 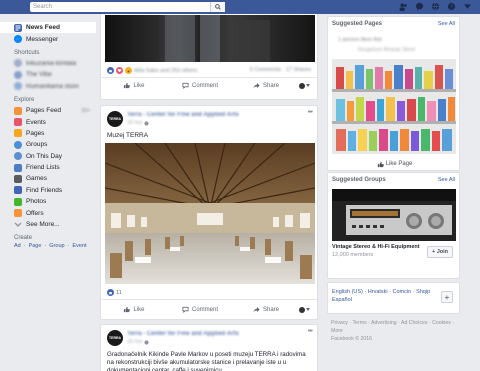 What do you see at coordinates (210, 38) in the screenshot?
I see `post-image` at bounding box center [210, 38].